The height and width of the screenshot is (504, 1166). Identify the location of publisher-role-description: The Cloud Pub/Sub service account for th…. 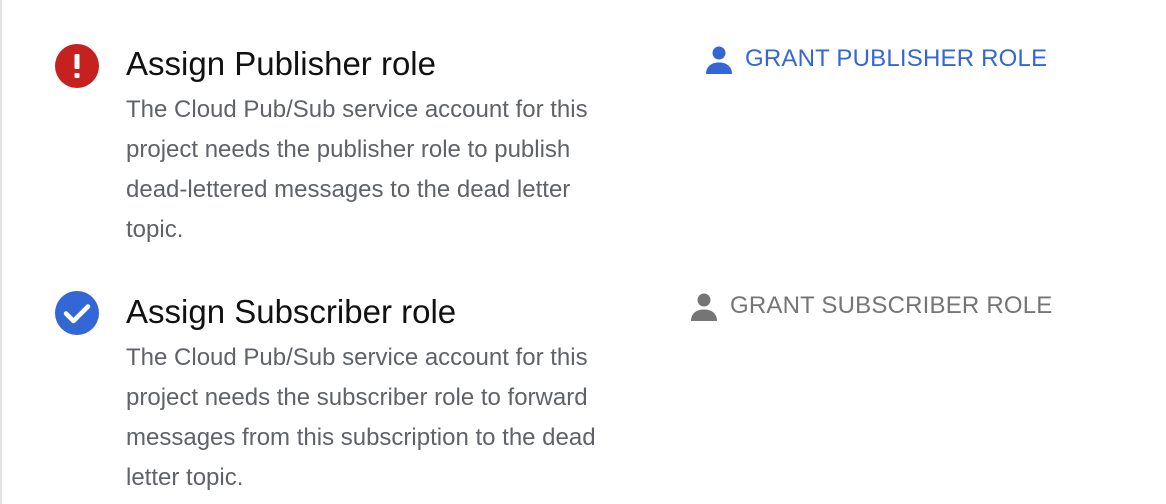
(357, 169).